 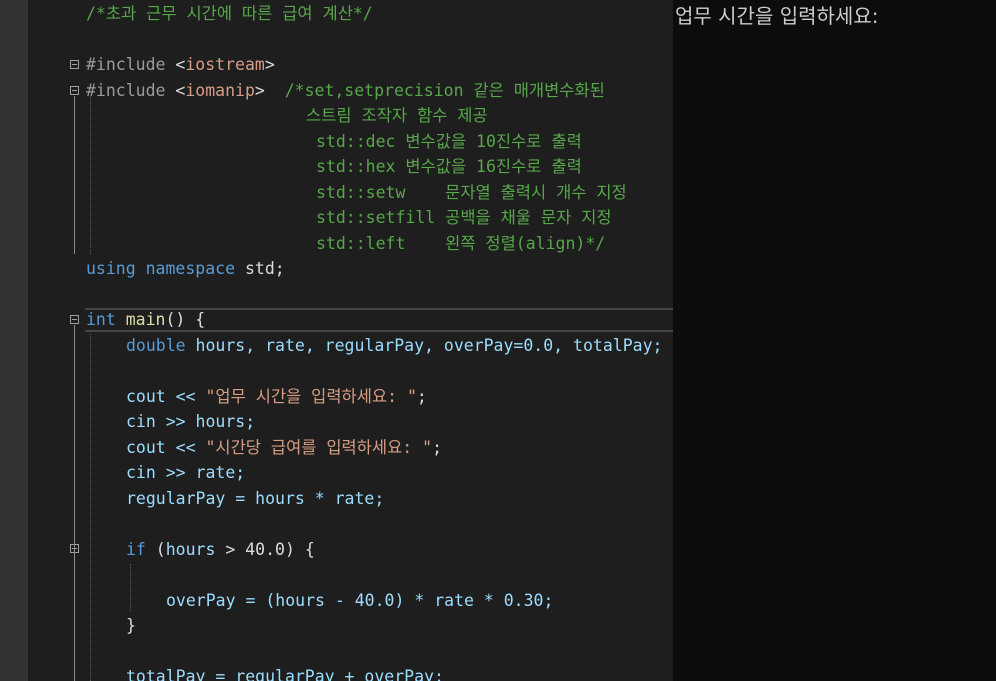 I want to click on code-line-cin-hours: cin >> hours;, so click(x=191, y=421).